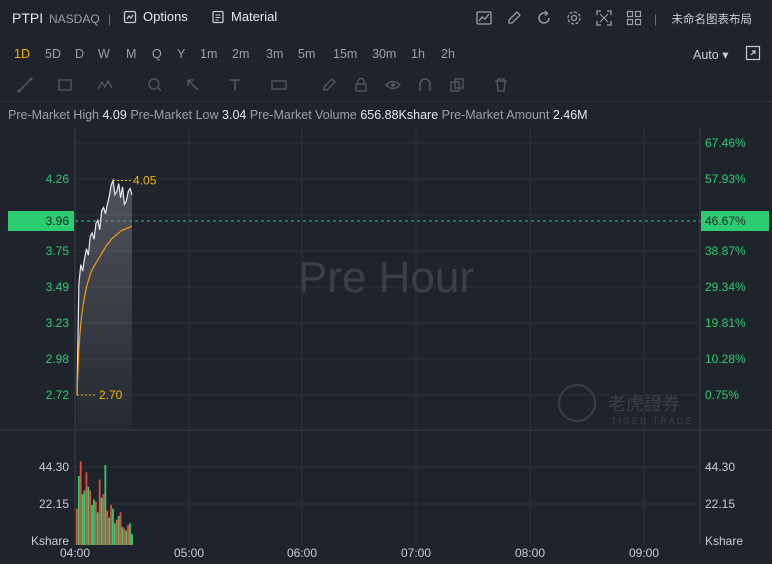 The image size is (772, 564). What do you see at coordinates (448, 54) in the screenshot?
I see `interval-2h: 2h` at bounding box center [448, 54].